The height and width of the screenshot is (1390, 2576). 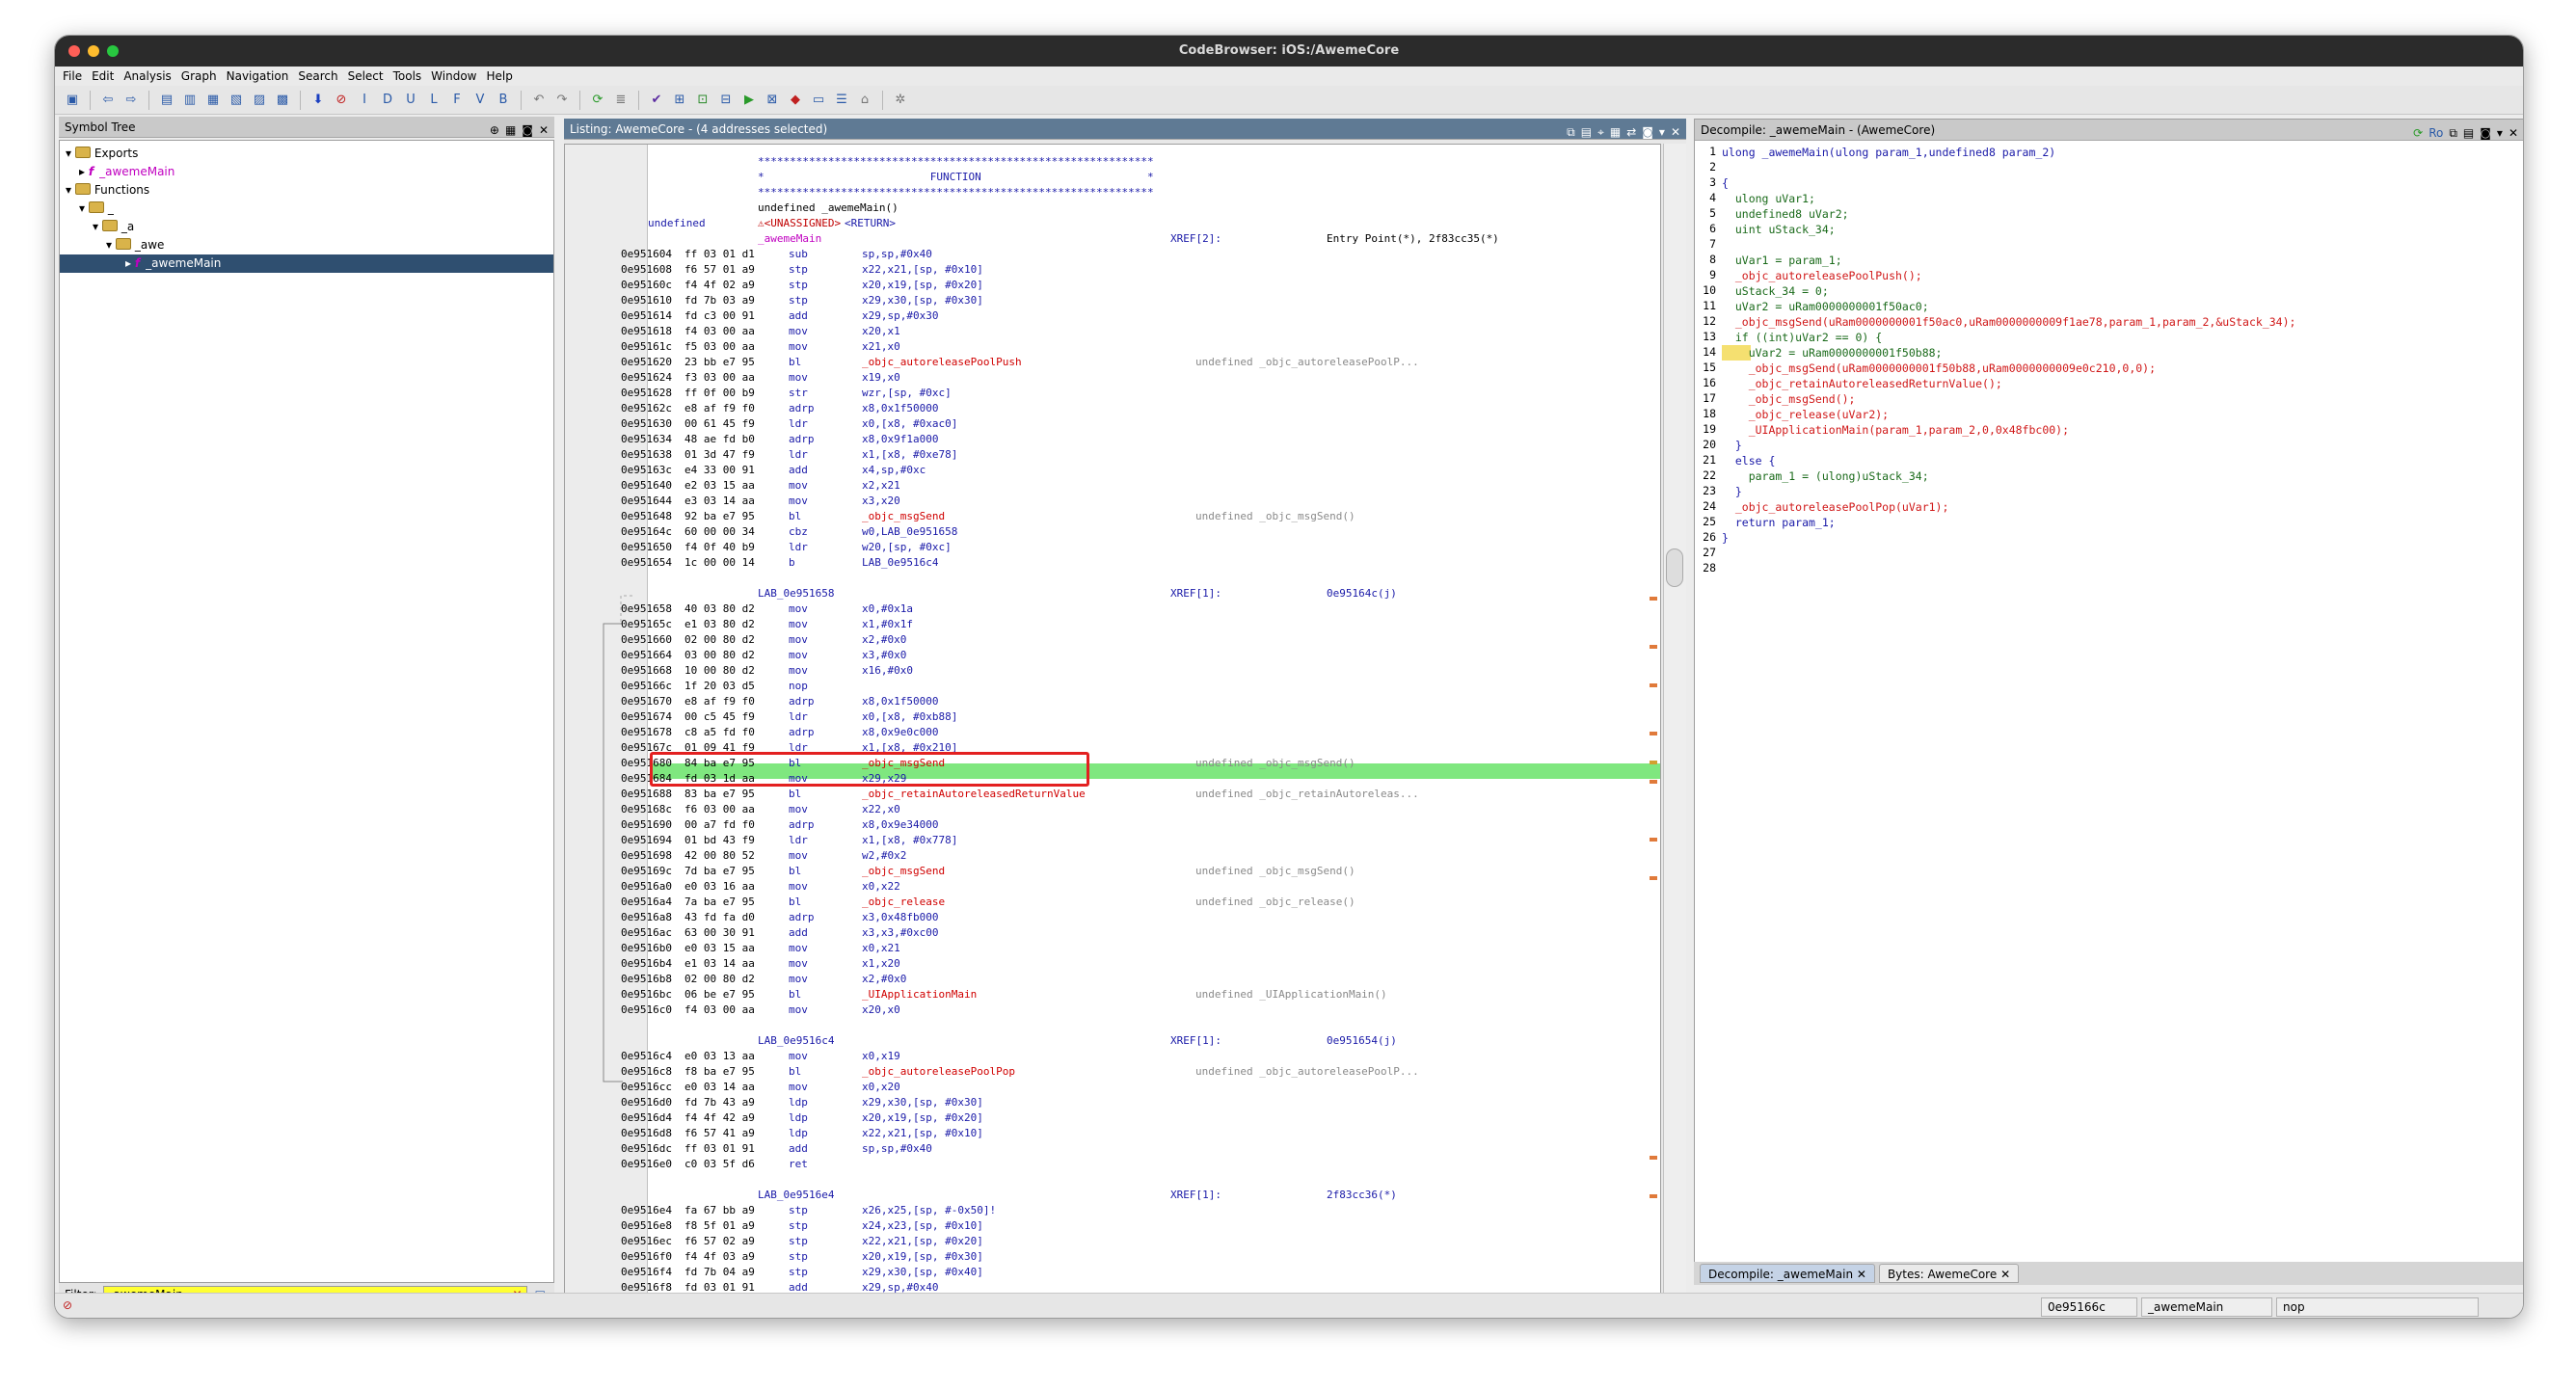 What do you see at coordinates (1071, 1164) in the screenshot?
I see `instruction-line: 0e9516e0 c0 03 5f d6 ret` at bounding box center [1071, 1164].